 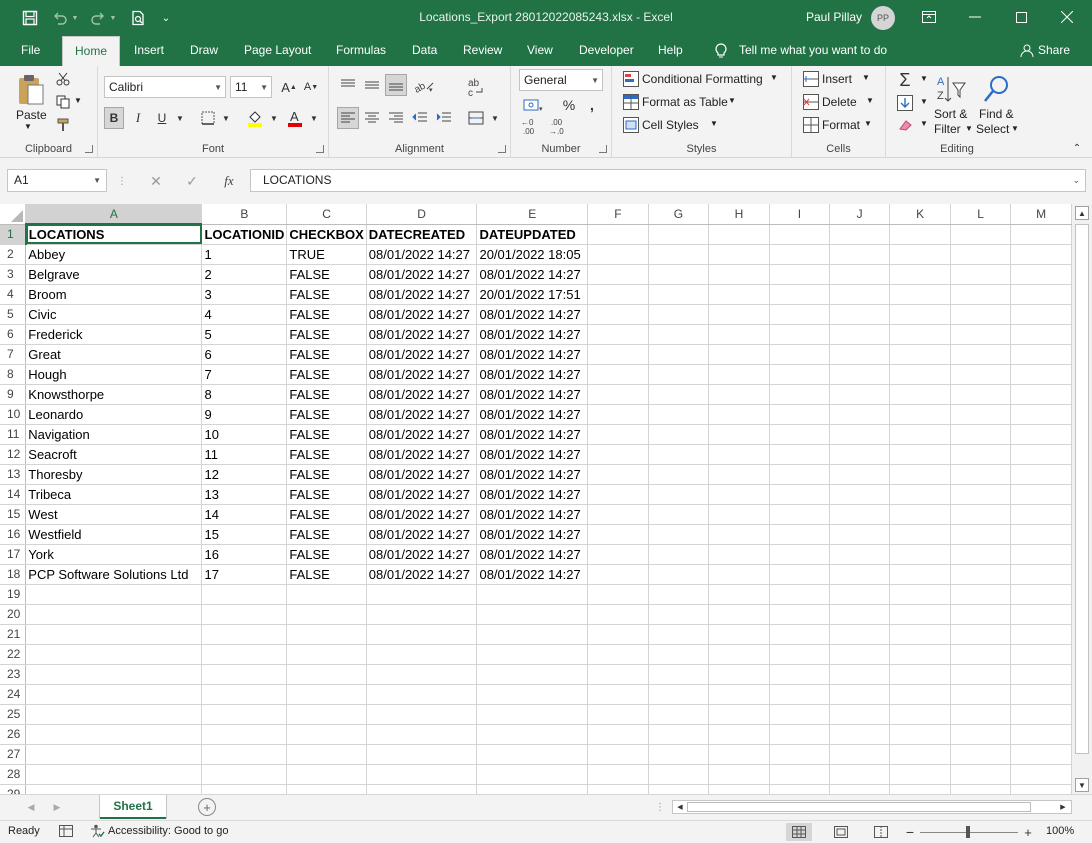 I want to click on cell-f14, so click(x=618, y=494).